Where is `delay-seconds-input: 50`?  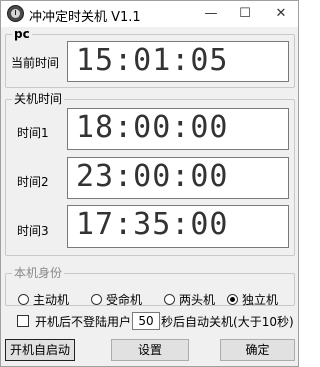 delay-seconds-input: 50 is located at coordinates (146, 321).